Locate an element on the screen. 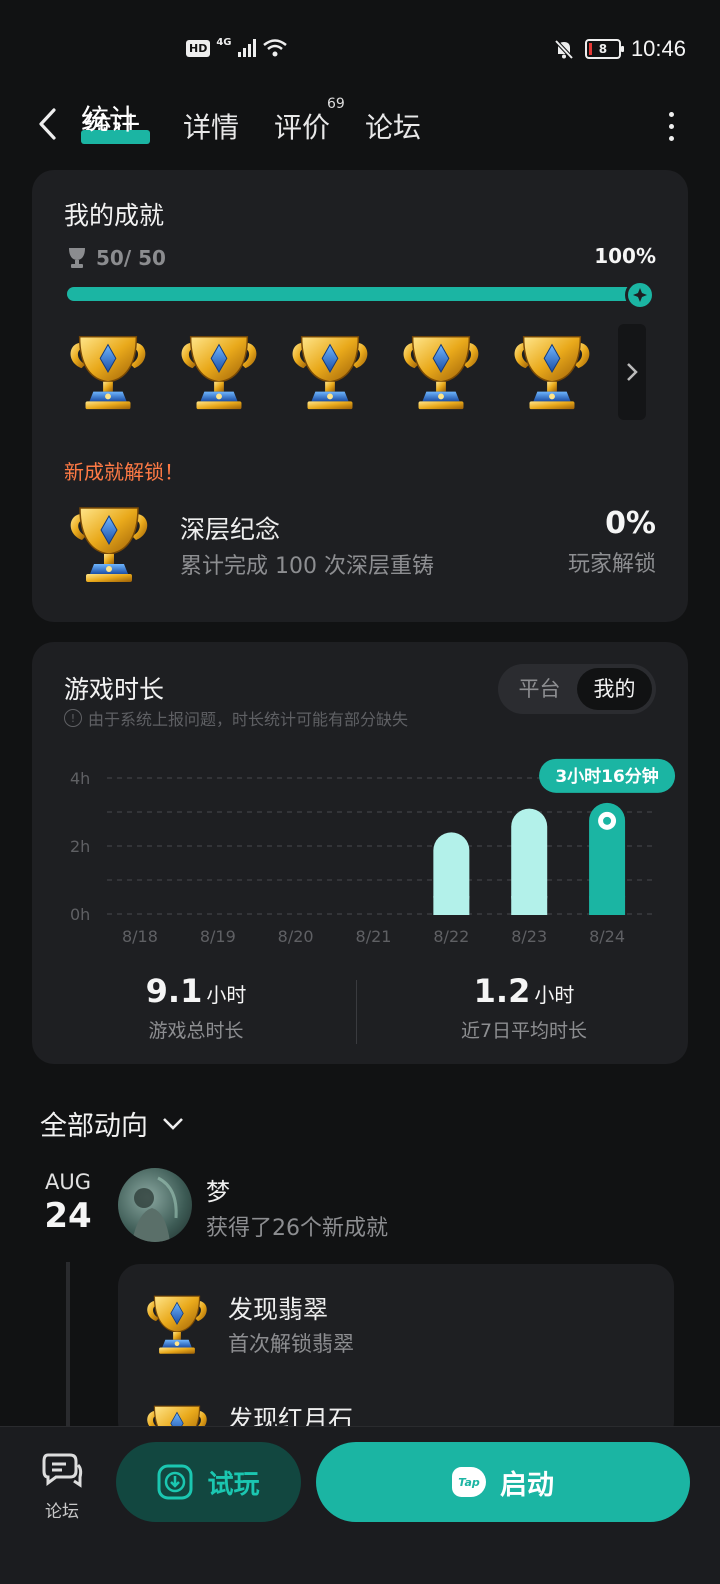 This screenshot has width=720, height=1584. chart-x-tick: 8/22 is located at coordinates (451, 936).